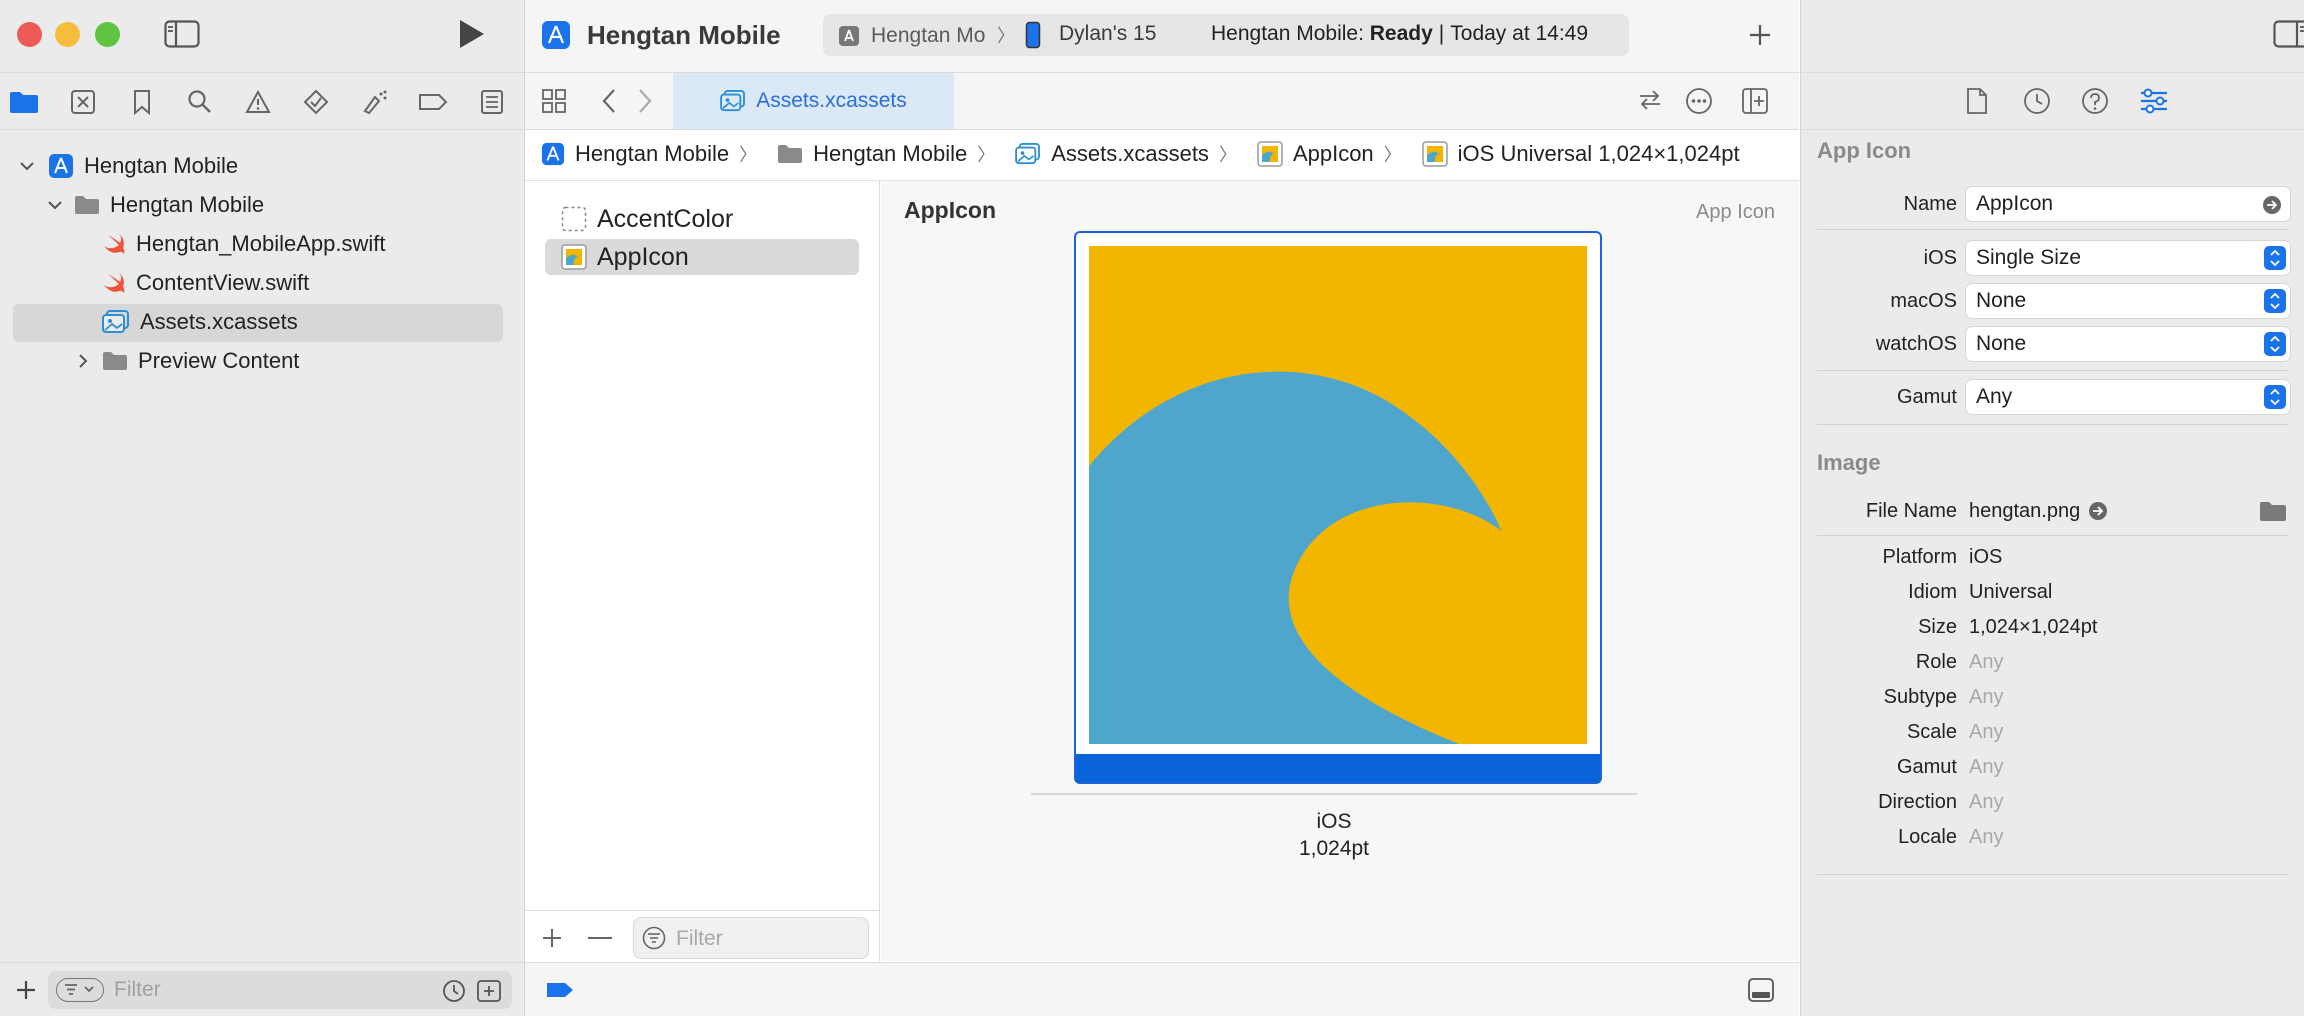 This screenshot has height=1016, width=2304. I want to click on breakpoints-toggle-icon, so click(560, 990).